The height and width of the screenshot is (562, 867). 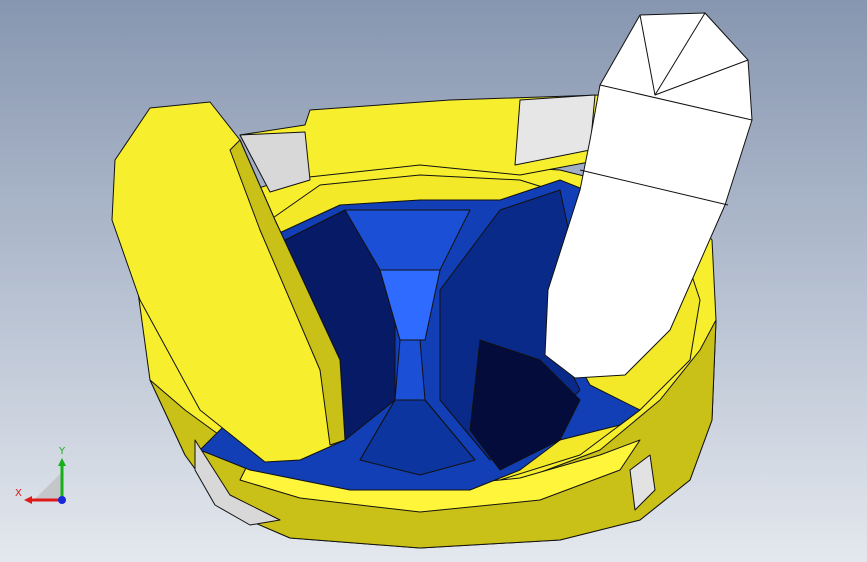 What do you see at coordinates (62, 451) in the screenshot?
I see `y-axis-label: Y` at bounding box center [62, 451].